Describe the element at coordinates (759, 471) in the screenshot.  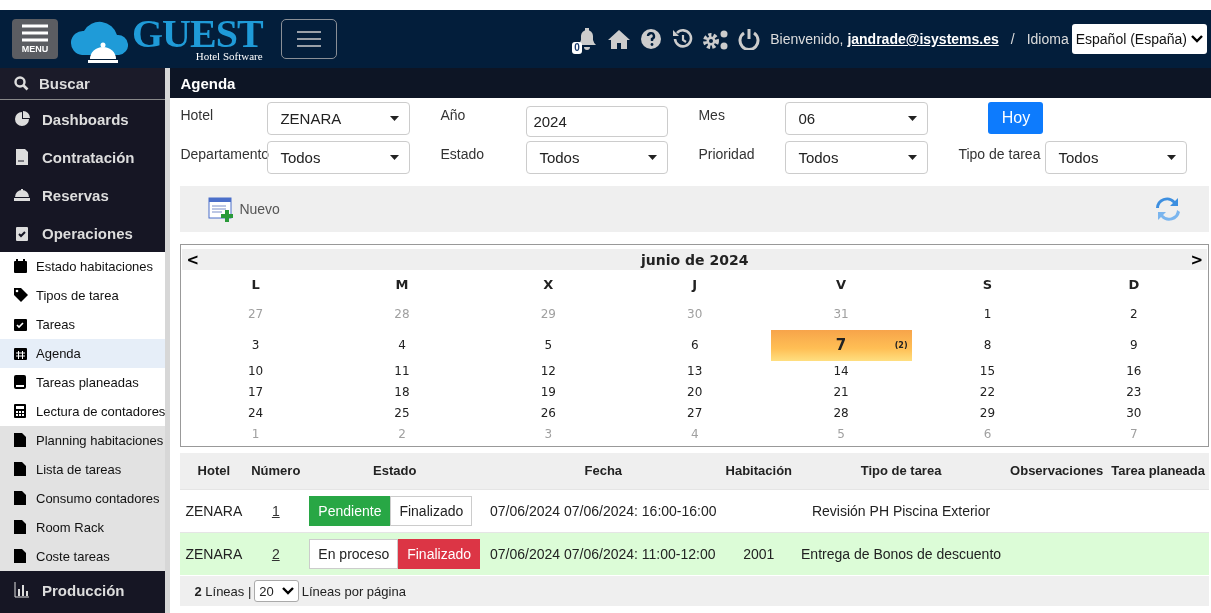
I see `column-header: Habitación` at that location.